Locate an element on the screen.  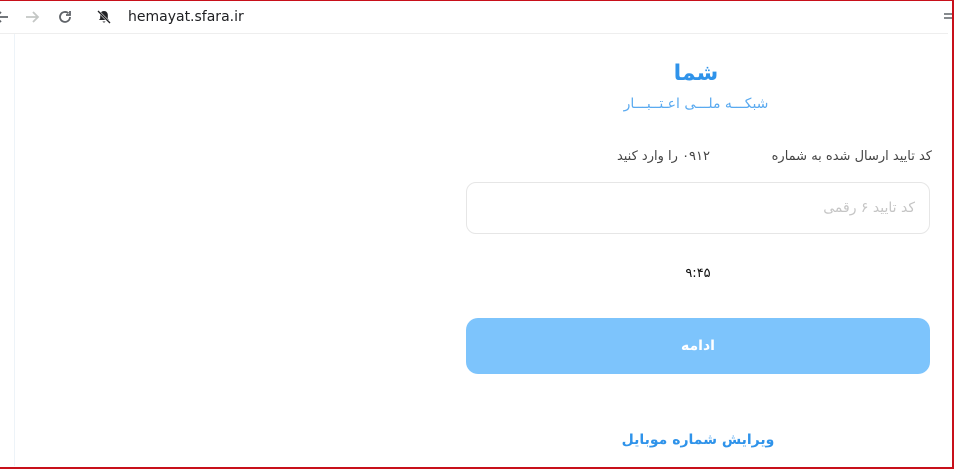
notifications-off-icon is located at coordinates (104, 17).